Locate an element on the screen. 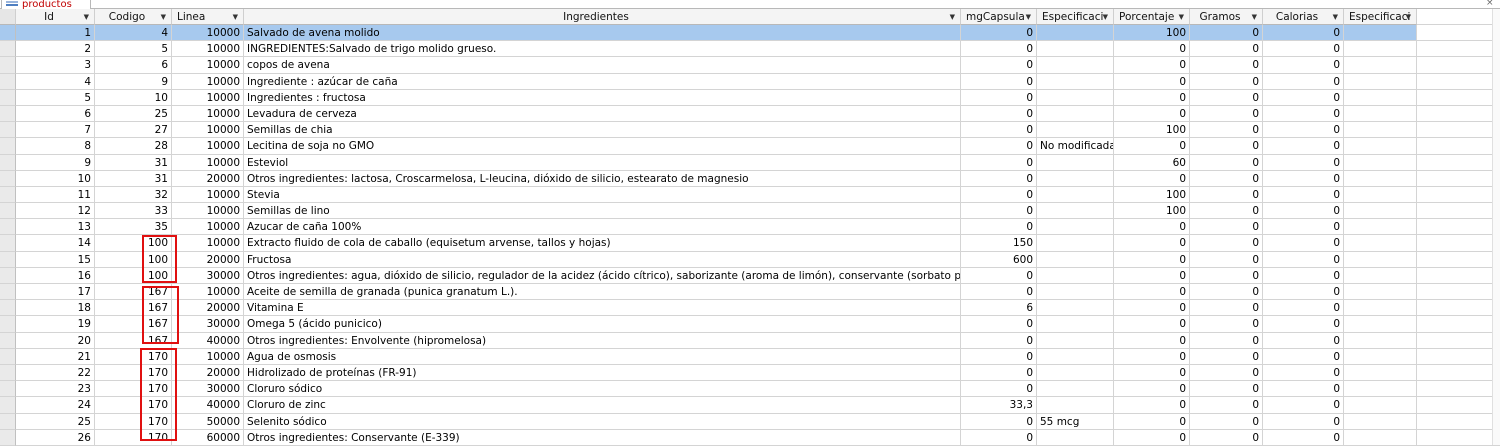  cell-id: 2 is located at coordinates (55, 49).